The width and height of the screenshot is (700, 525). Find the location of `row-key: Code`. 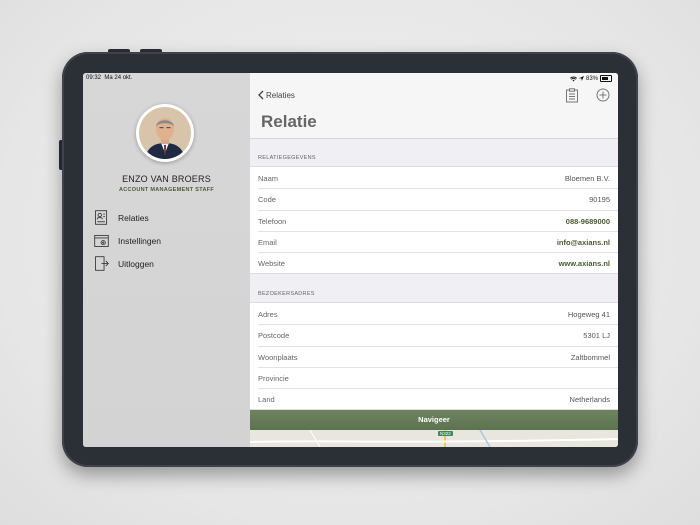

row-key: Code is located at coordinates (267, 200).